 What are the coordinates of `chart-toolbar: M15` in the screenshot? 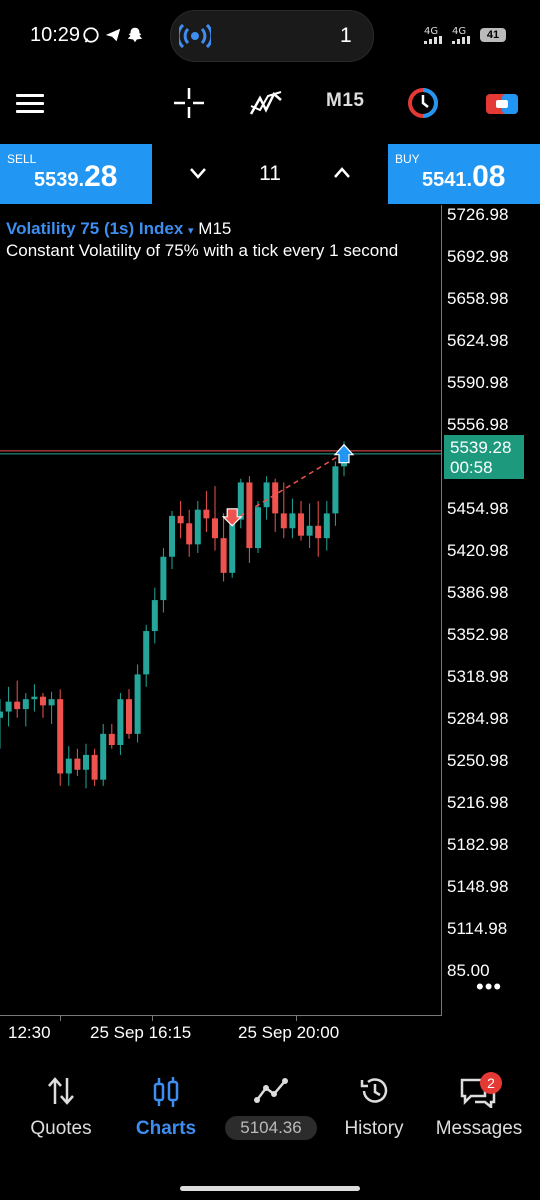 It's located at (270, 106).